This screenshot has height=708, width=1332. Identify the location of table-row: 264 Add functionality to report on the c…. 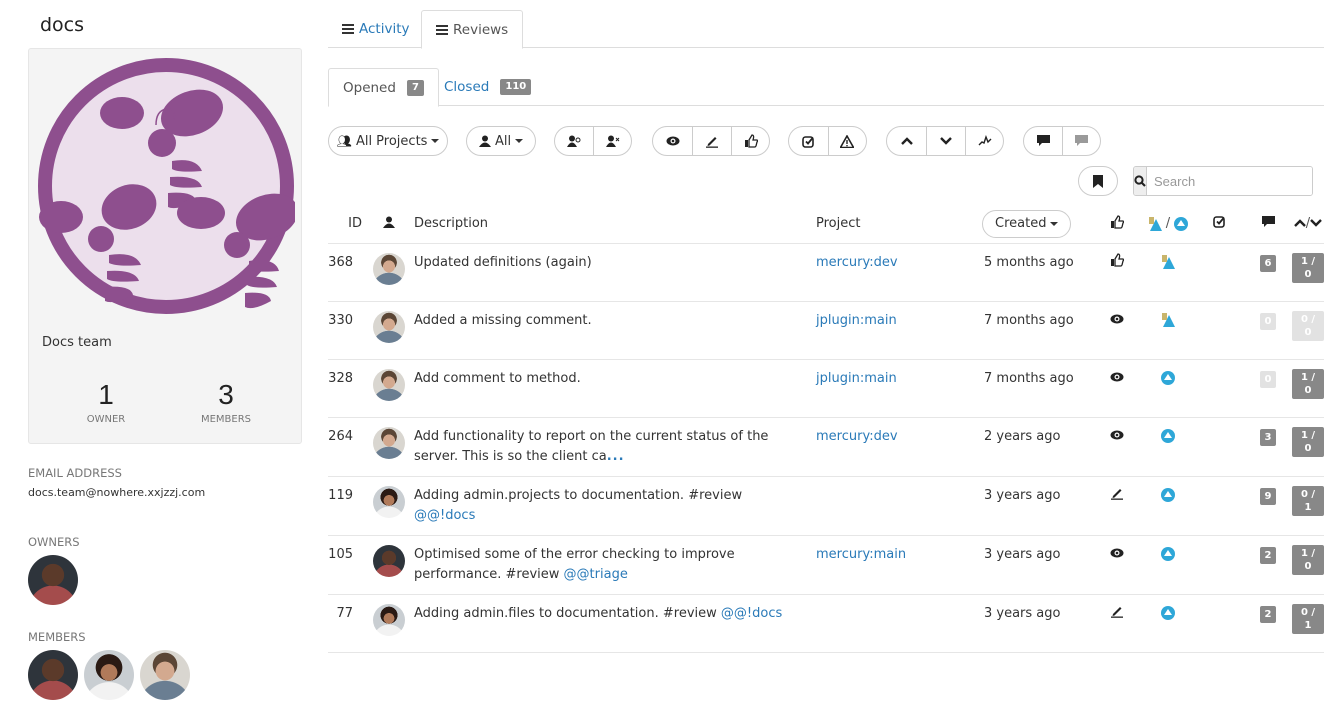
(826, 447).